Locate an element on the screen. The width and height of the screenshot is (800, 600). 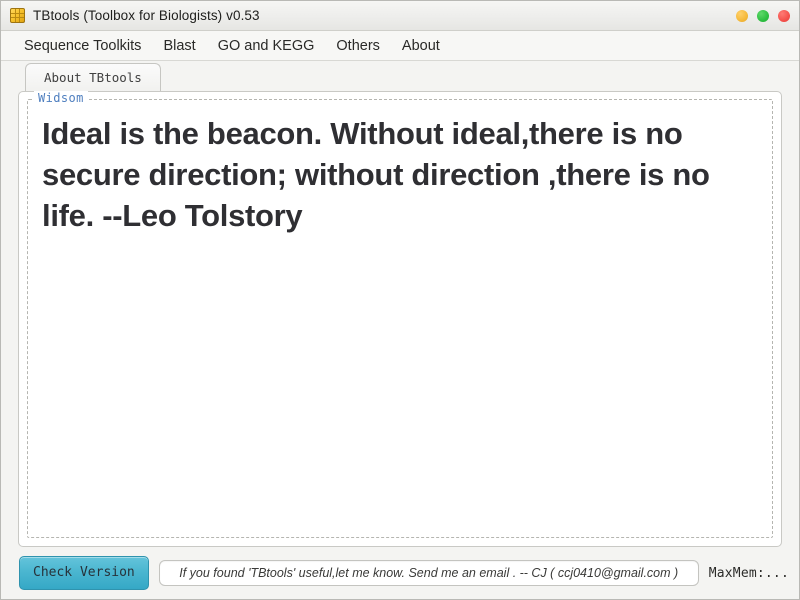
menu-item-about: About is located at coordinates (421, 46).